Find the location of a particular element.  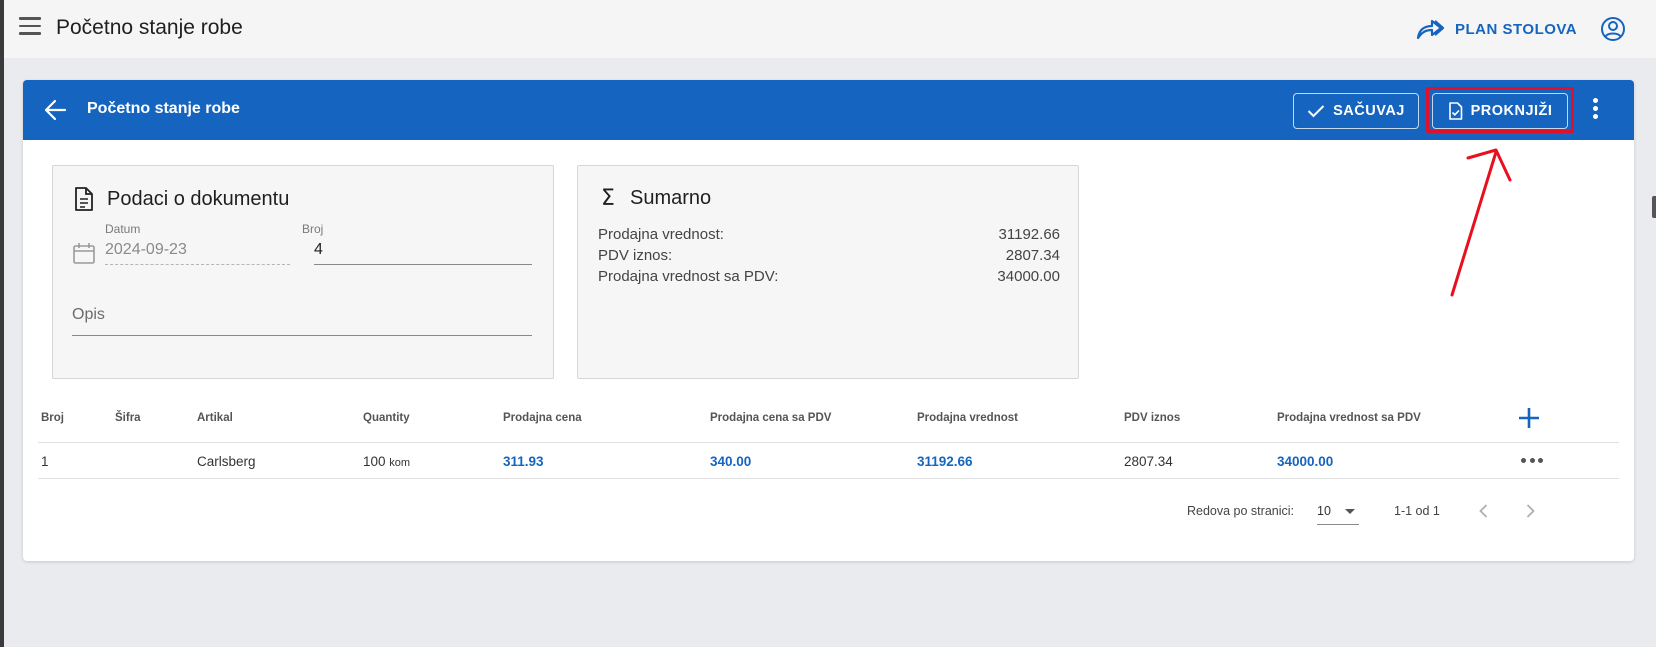

cell-broj: 1 is located at coordinates (45, 461).